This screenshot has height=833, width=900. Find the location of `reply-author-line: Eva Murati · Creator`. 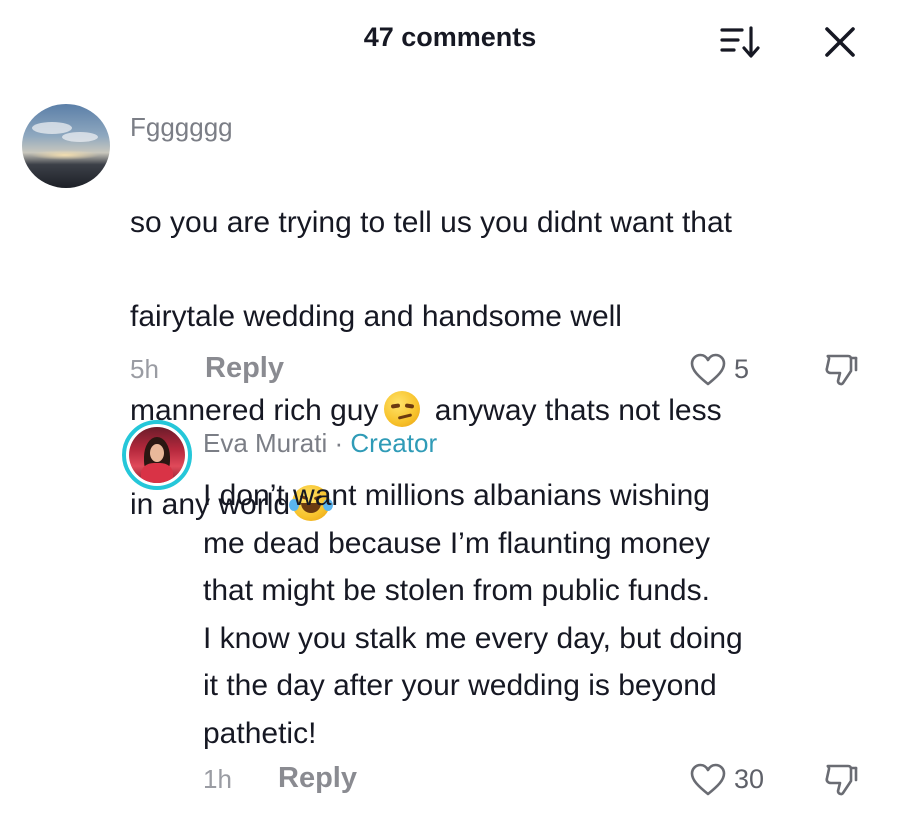

reply-author-line: Eva Murati · Creator is located at coordinates (320, 443).